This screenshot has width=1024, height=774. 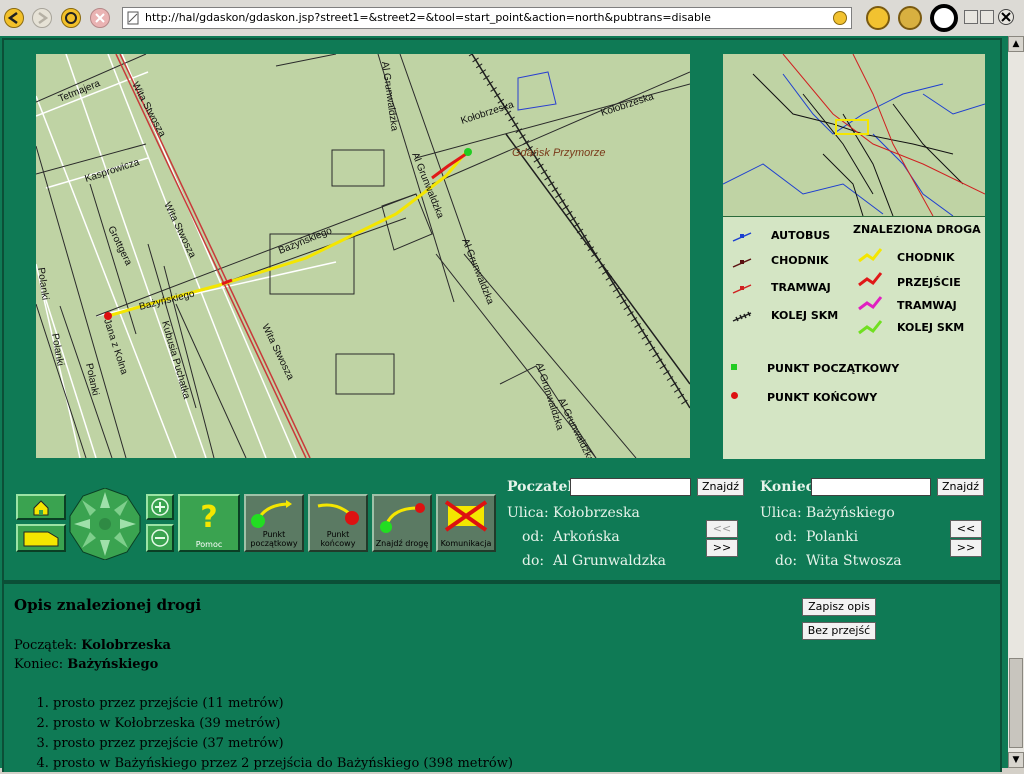 I want to click on legend-tramwaj: TRAMWAJ, so click(x=801, y=287).